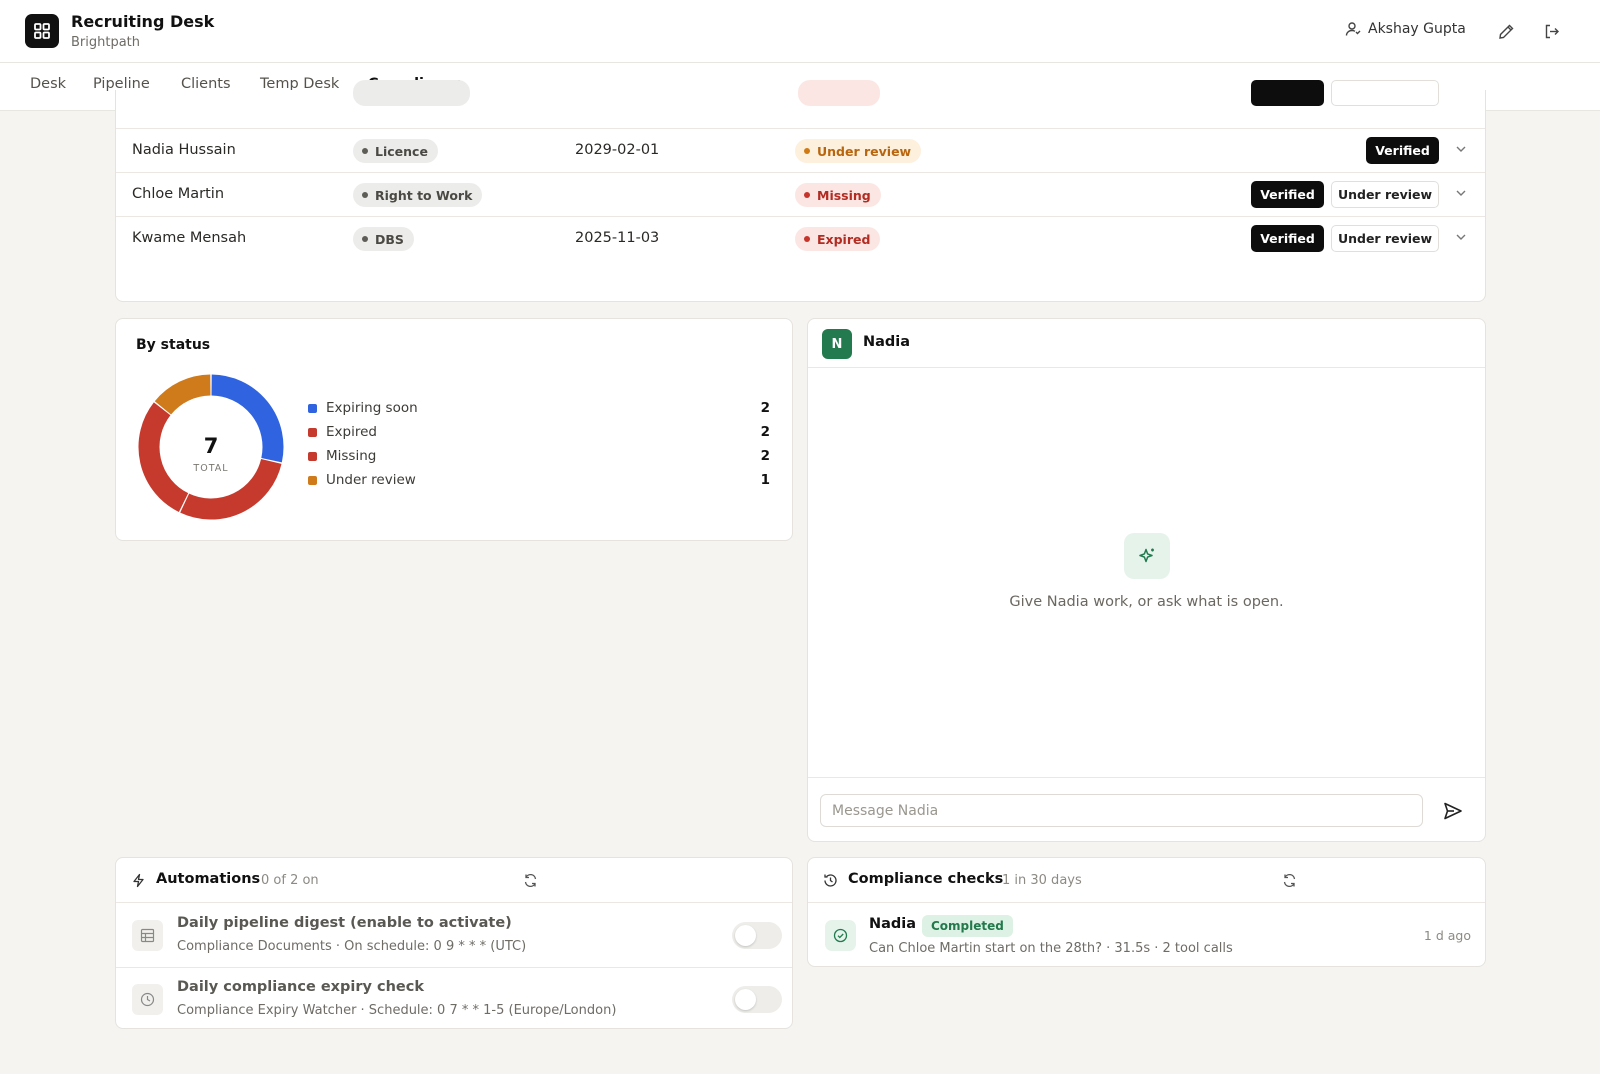 Image resolution: width=1600 pixels, height=1074 pixels. I want to click on sparkle-icon, so click(1147, 556).